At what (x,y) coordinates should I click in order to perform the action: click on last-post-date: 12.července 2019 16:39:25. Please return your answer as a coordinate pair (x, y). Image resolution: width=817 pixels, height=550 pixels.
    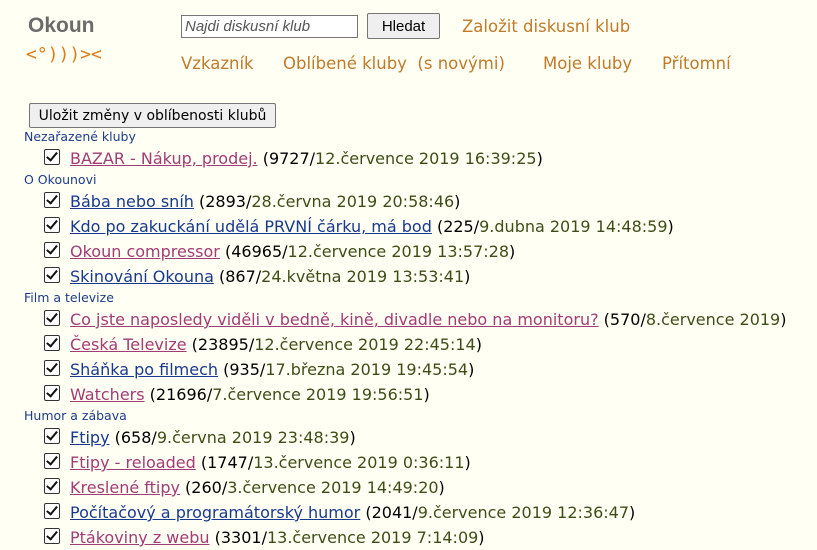
    Looking at the image, I should click on (426, 158).